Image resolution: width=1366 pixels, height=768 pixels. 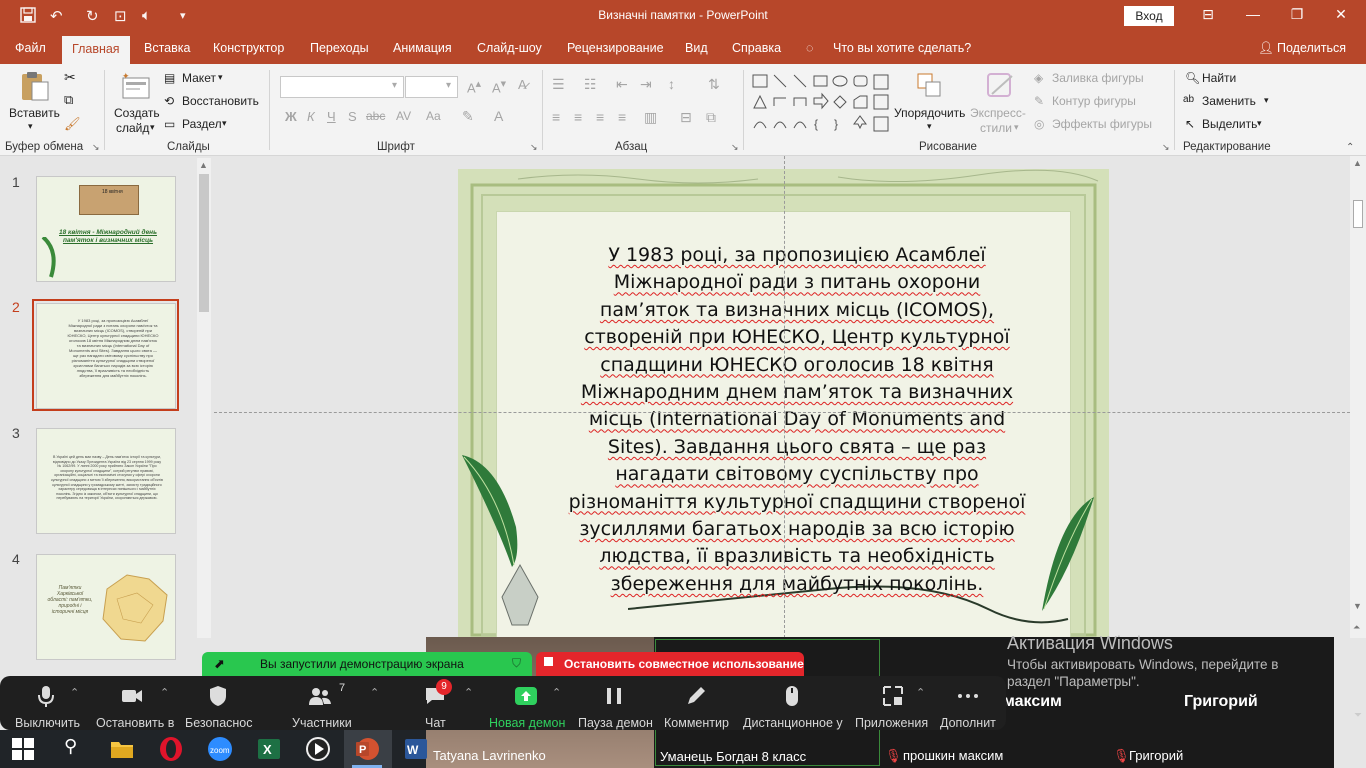 What do you see at coordinates (23, 749) in the screenshot?
I see `windows-start-icon` at bounding box center [23, 749].